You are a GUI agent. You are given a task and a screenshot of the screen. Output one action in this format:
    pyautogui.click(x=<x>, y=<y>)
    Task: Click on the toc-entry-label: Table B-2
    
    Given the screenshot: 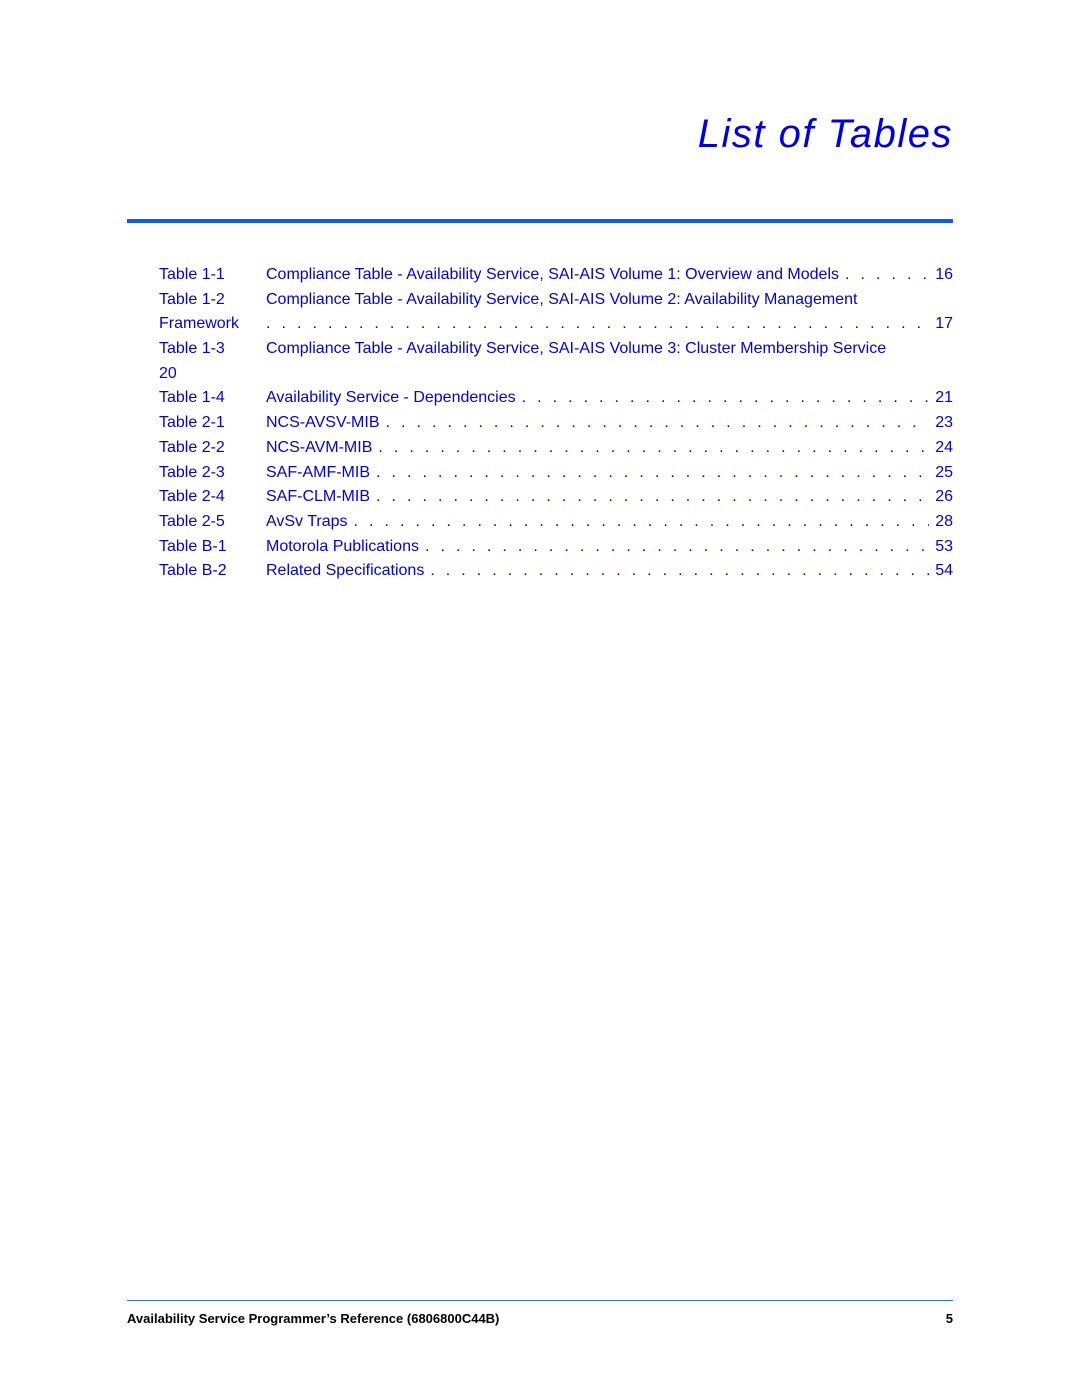 What is the action you would take?
    pyautogui.click(x=212, y=571)
    